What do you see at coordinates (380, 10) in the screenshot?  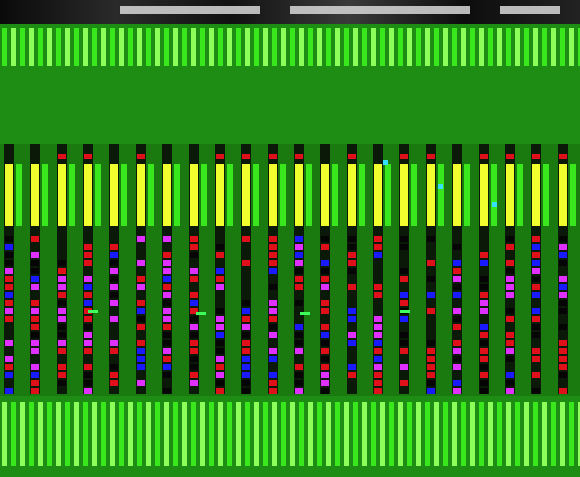 I see `glare-mark` at bounding box center [380, 10].